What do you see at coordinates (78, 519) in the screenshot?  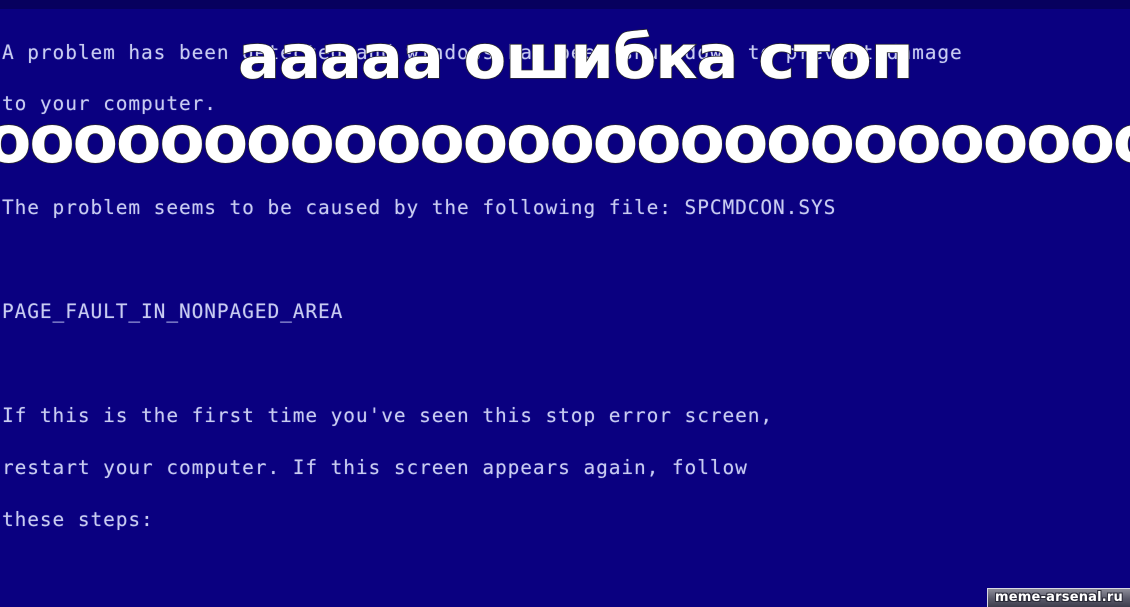 I see `bsod-line: these steps:` at bounding box center [78, 519].